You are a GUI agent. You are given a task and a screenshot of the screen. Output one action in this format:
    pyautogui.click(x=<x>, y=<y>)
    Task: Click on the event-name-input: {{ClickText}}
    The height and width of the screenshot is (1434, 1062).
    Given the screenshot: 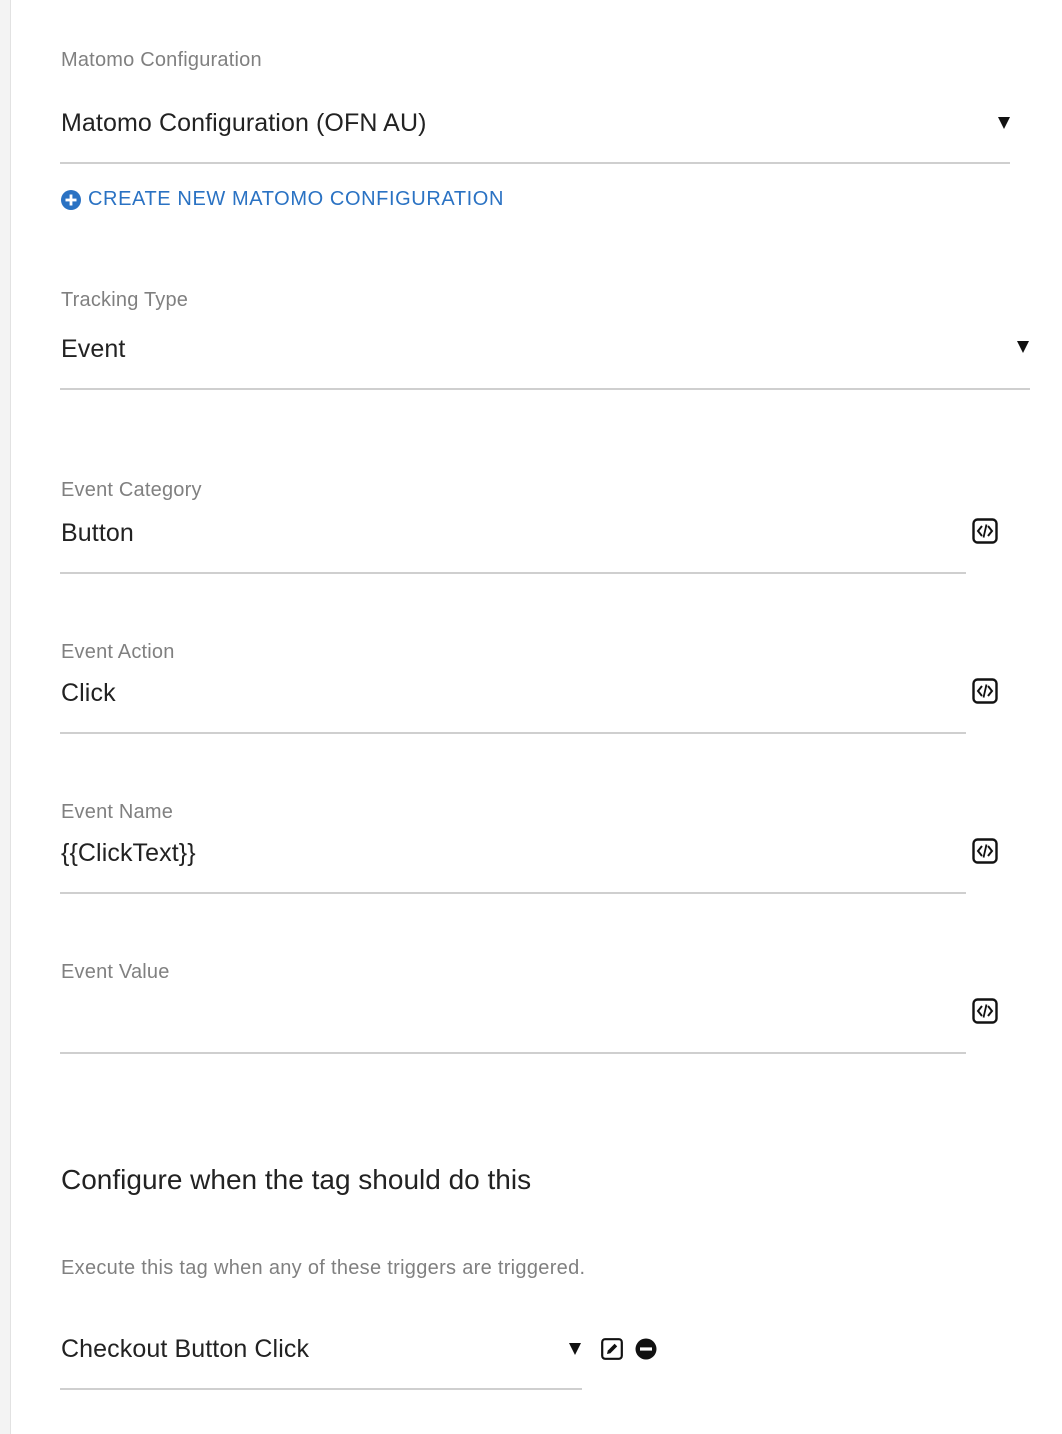 What is the action you would take?
    pyautogui.click(x=513, y=861)
    